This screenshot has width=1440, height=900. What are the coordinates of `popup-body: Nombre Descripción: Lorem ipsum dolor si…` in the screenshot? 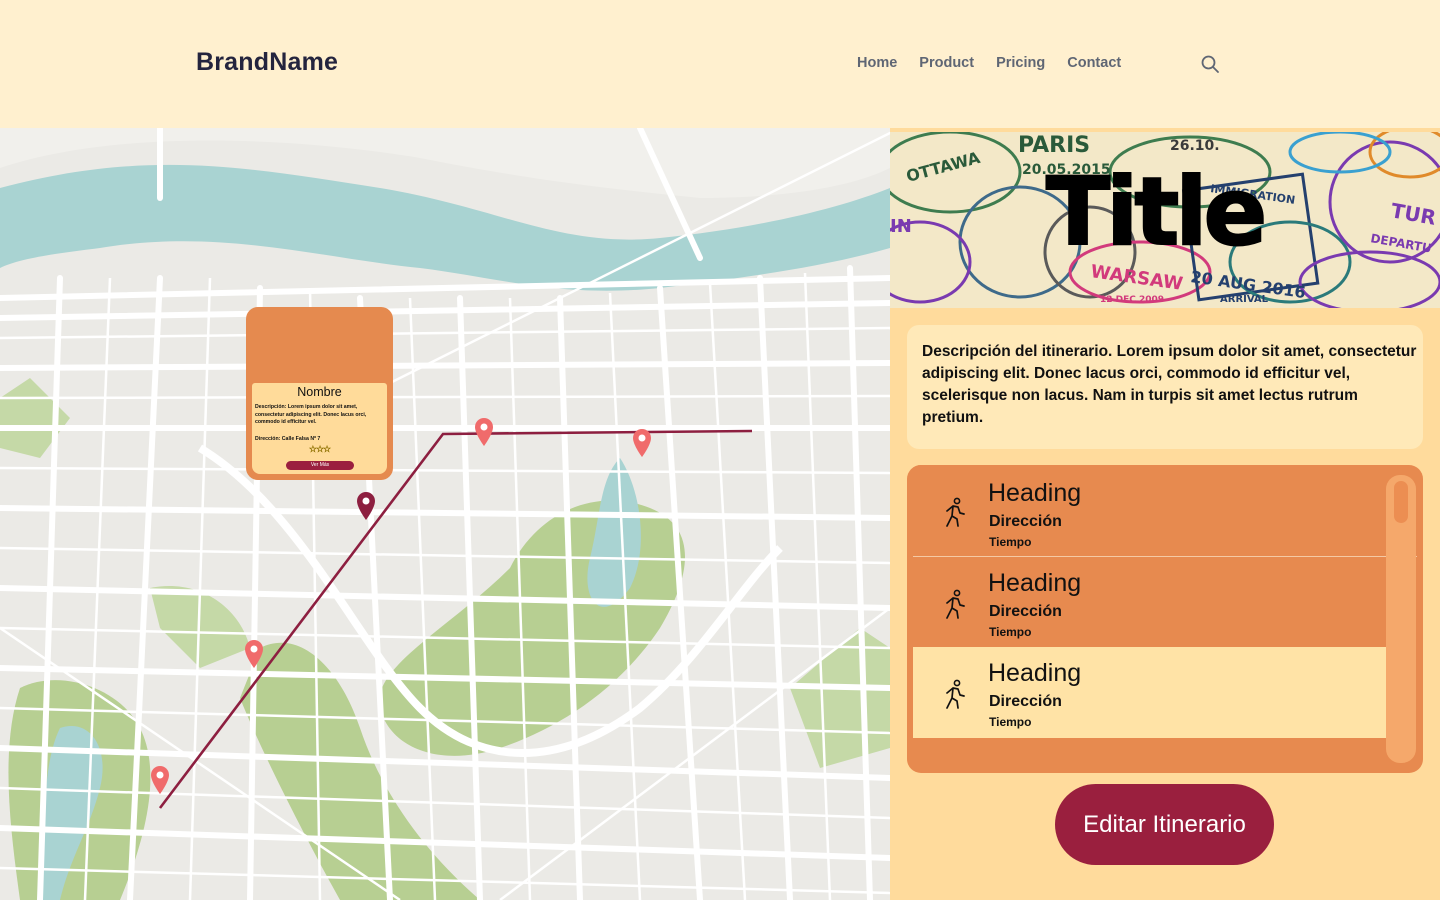 It's located at (319, 428).